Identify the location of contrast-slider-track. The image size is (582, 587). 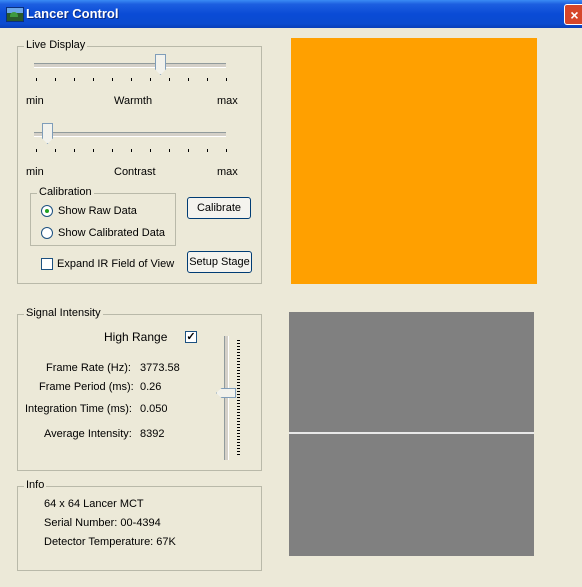
(130, 134).